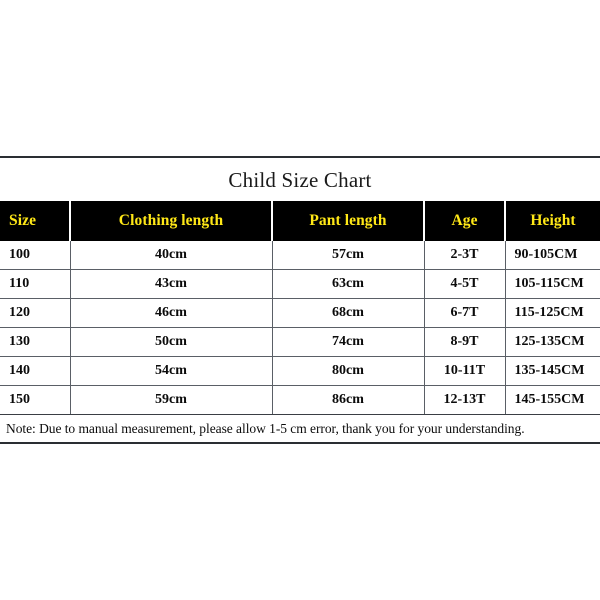 The height and width of the screenshot is (600, 600). What do you see at coordinates (465, 220) in the screenshot?
I see `column-header-age: Age` at bounding box center [465, 220].